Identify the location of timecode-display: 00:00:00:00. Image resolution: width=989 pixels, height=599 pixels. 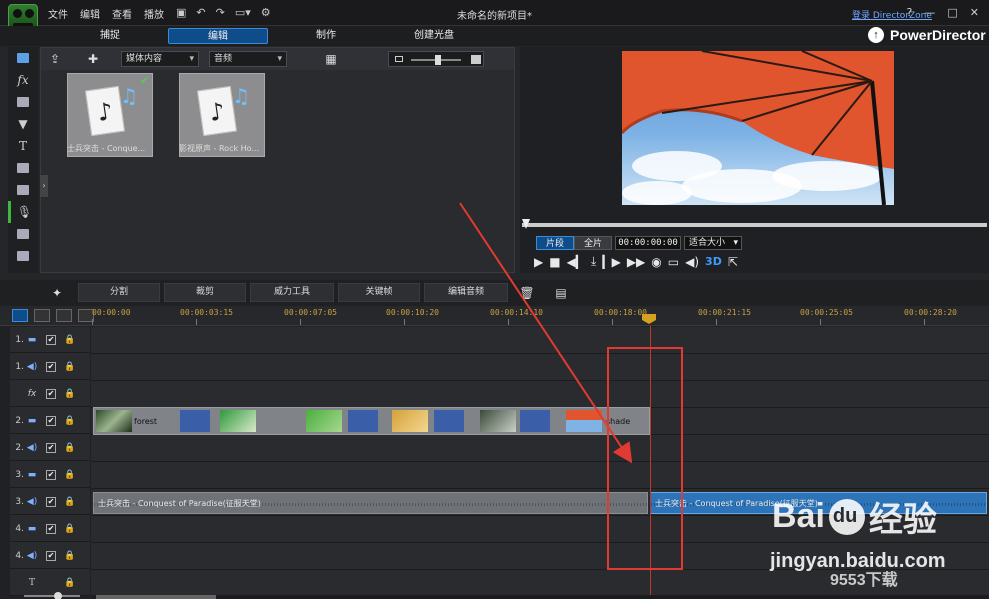
(648, 243).